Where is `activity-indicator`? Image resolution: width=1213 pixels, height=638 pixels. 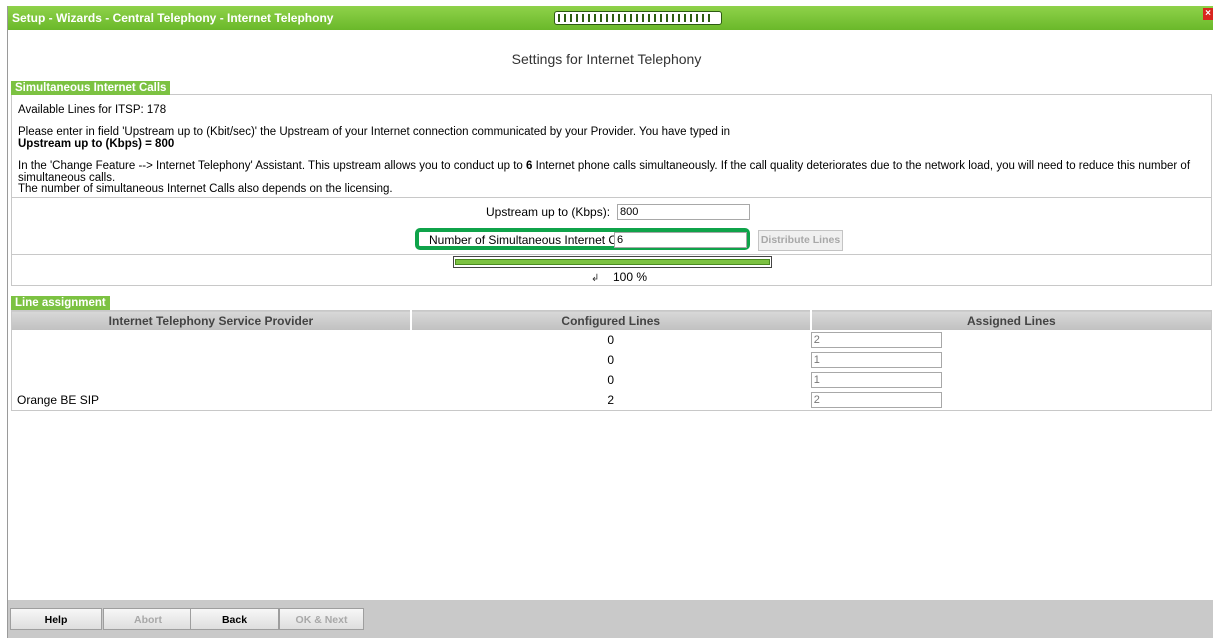
activity-indicator is located at coordinates (638, 18).